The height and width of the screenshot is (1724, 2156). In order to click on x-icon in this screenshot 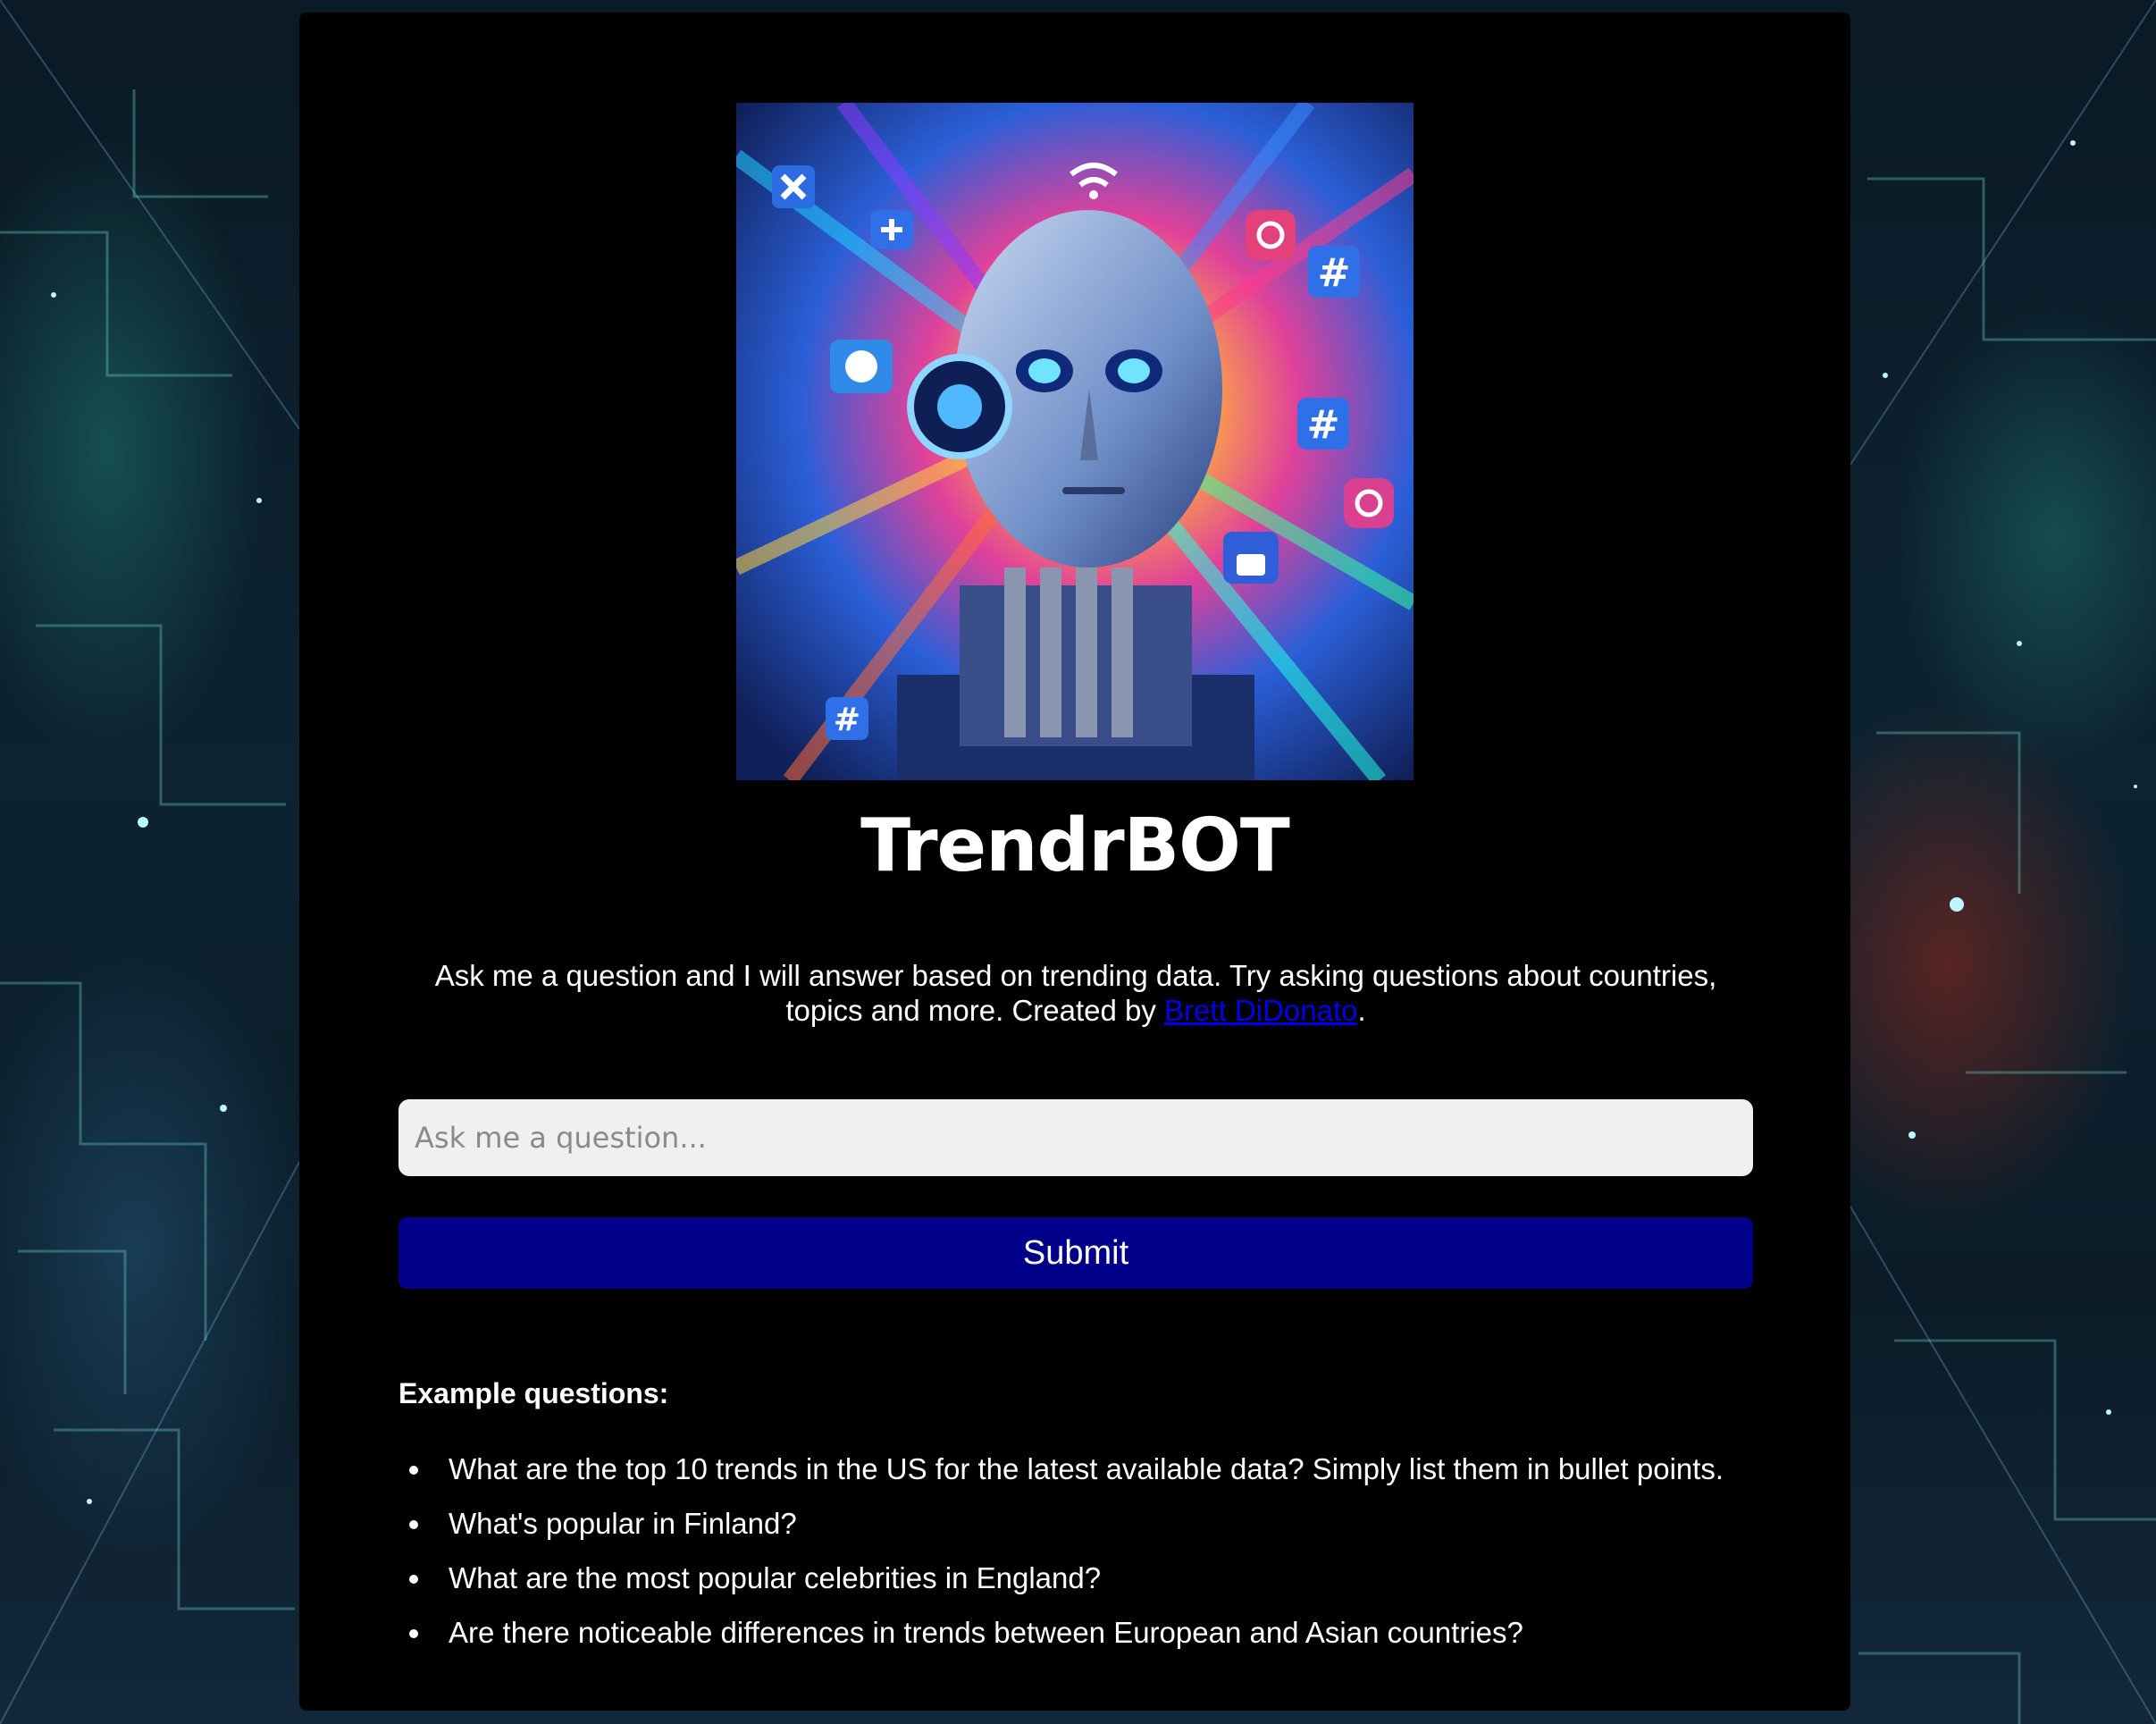, I will do `click(794, 186)`.